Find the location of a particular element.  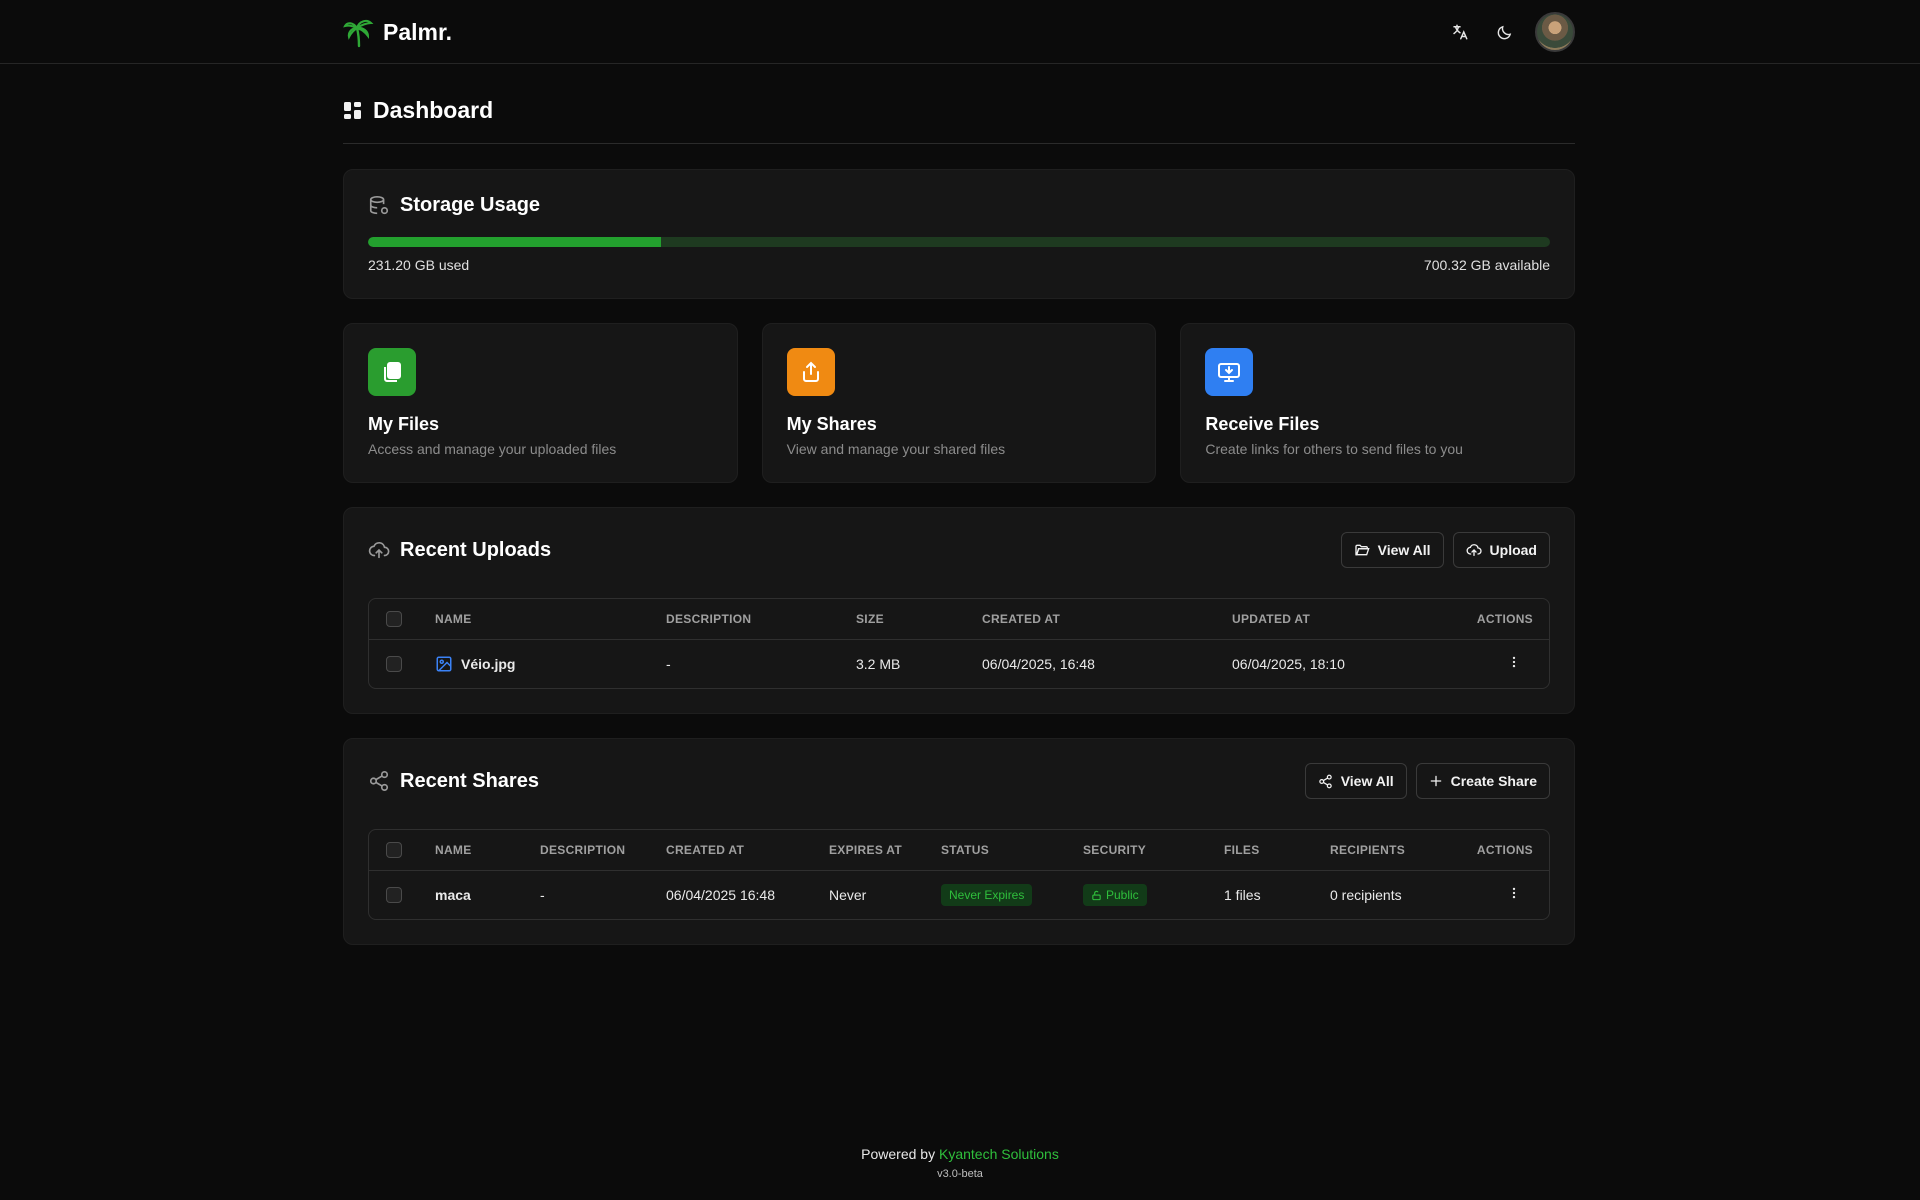

company-link: Kyantech Solutions is located at coordinates (999, 1154).